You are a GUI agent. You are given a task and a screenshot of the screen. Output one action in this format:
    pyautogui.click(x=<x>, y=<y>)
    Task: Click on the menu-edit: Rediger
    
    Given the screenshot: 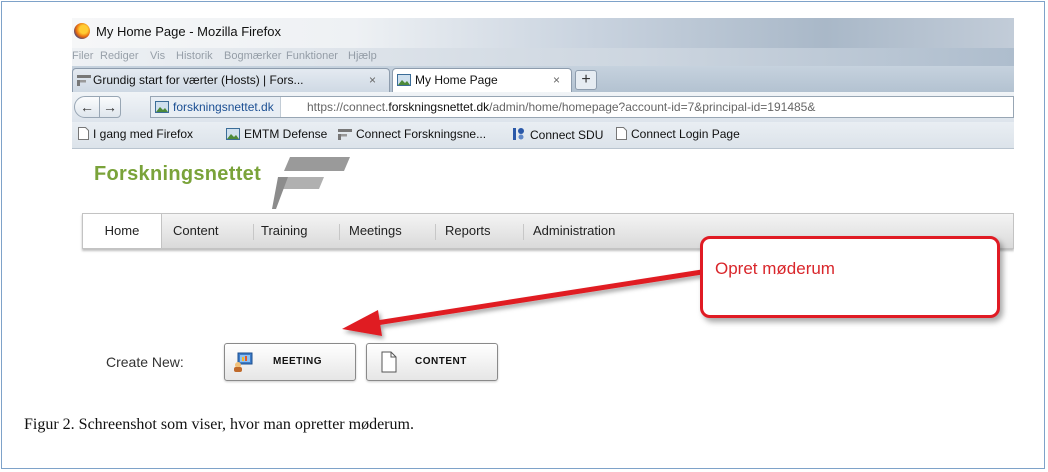 What is the action you would take?
    pyautogui.click(x=119, y=56)
    